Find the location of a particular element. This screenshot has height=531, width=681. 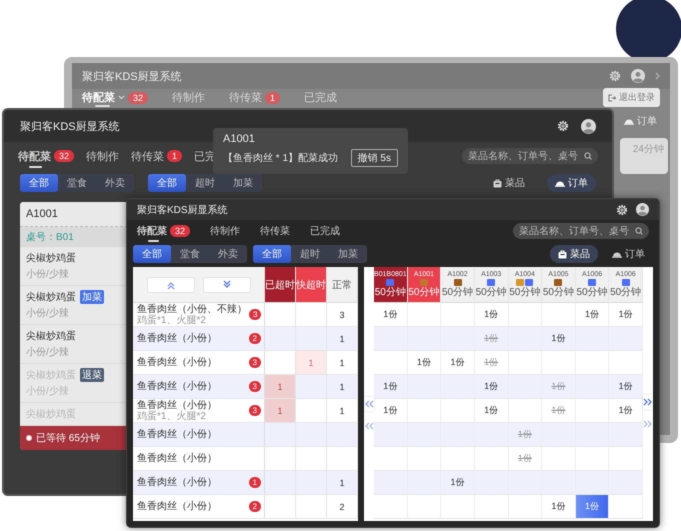

logout-icon is located at coordinates (612, 98).